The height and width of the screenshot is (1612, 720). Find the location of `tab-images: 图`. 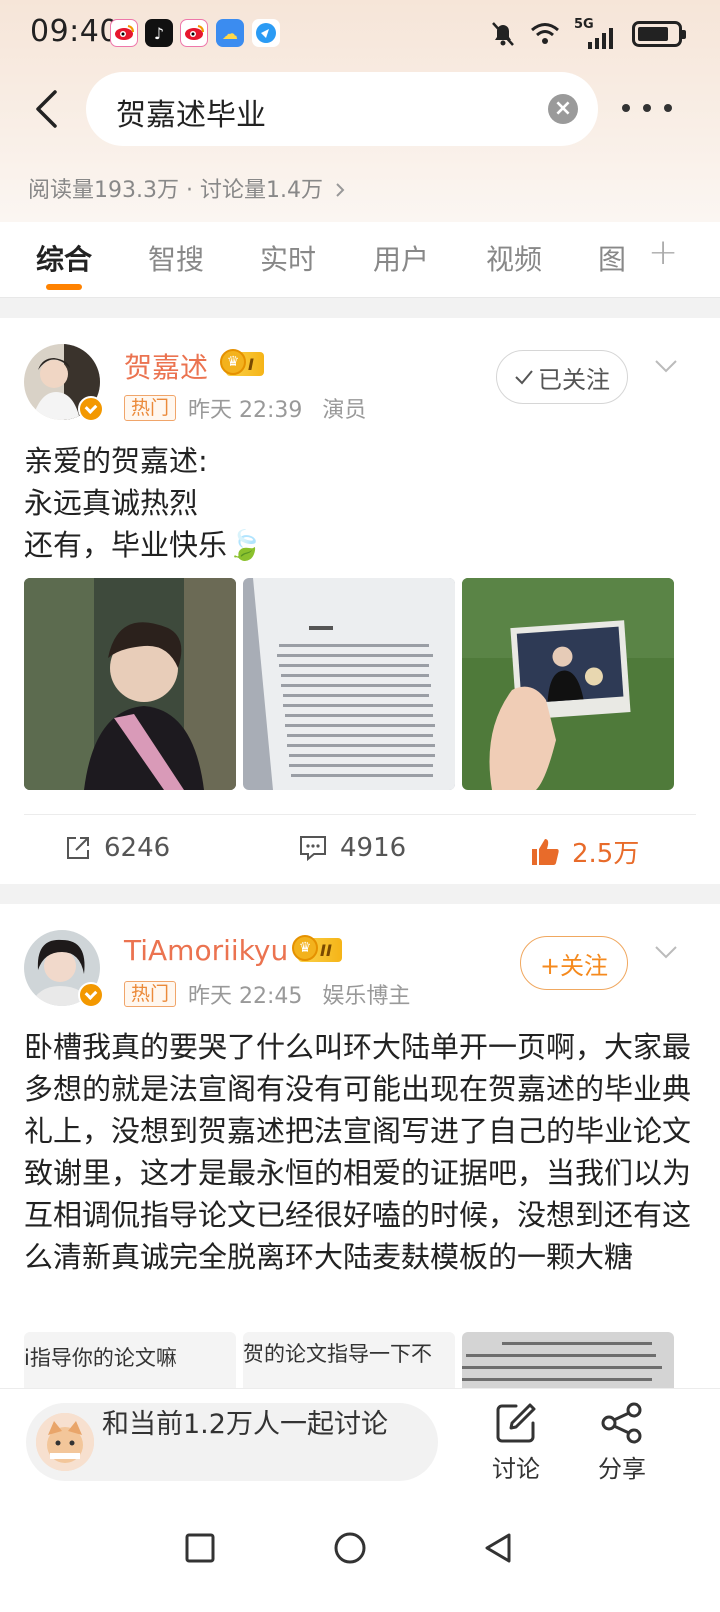

tab-images: 图 is located at coordinates (612, 258).